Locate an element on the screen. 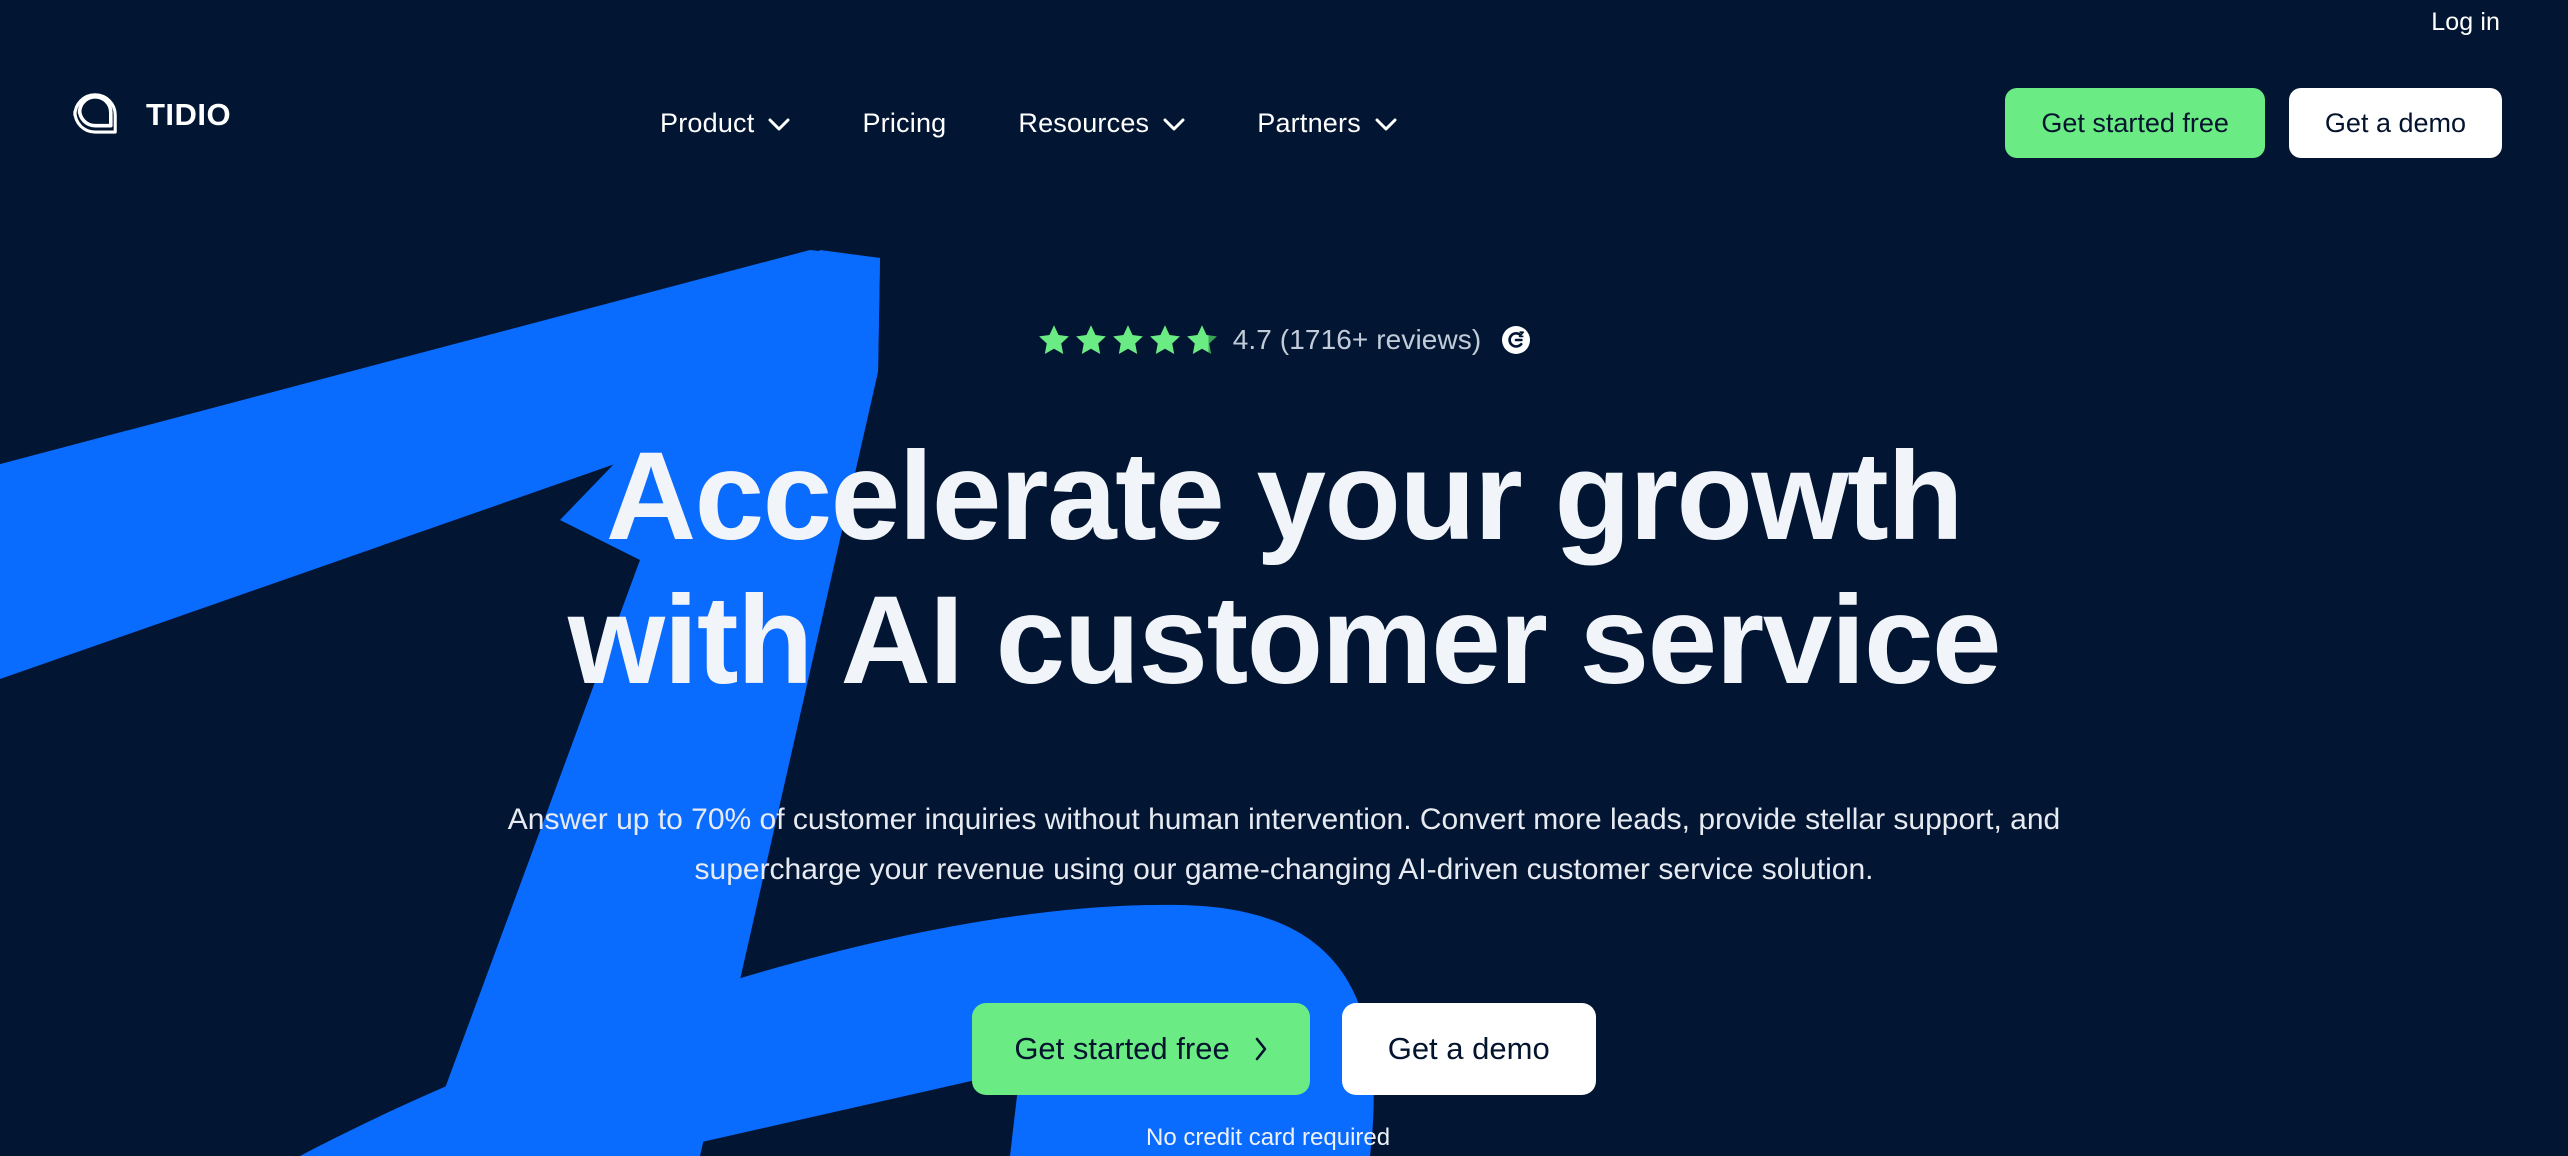  nav-item-partners: Partners is located at coordinates (1327, 123).